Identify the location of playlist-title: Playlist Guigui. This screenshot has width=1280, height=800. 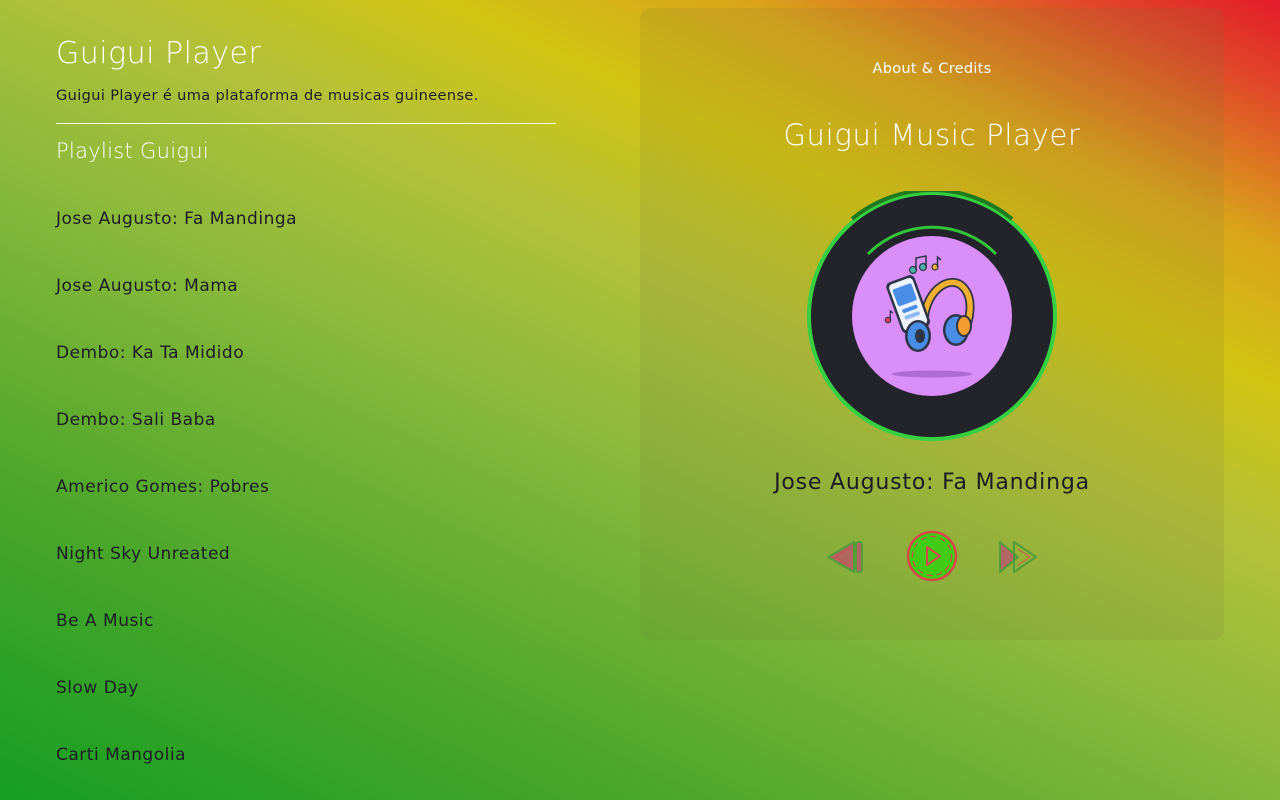
(132, 151).